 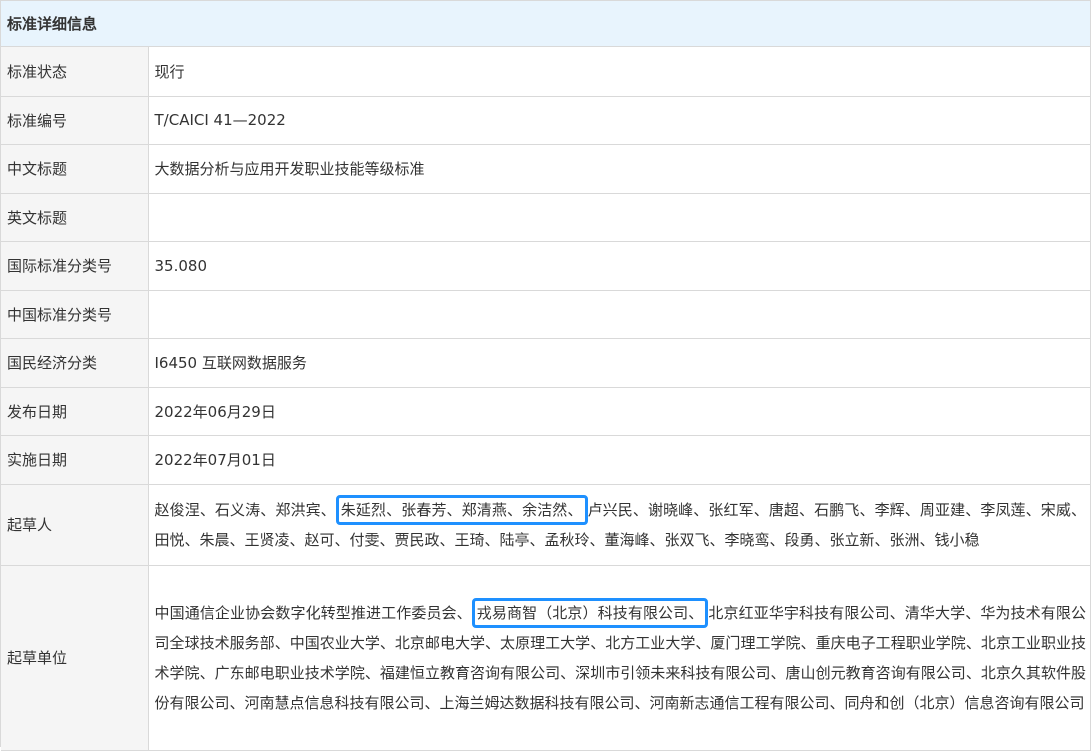 What do you see at coordinates (75, 314) in the screenshot?
I see `label-ccs-number: 中国标准分类号` at bounding box center [75, 314].